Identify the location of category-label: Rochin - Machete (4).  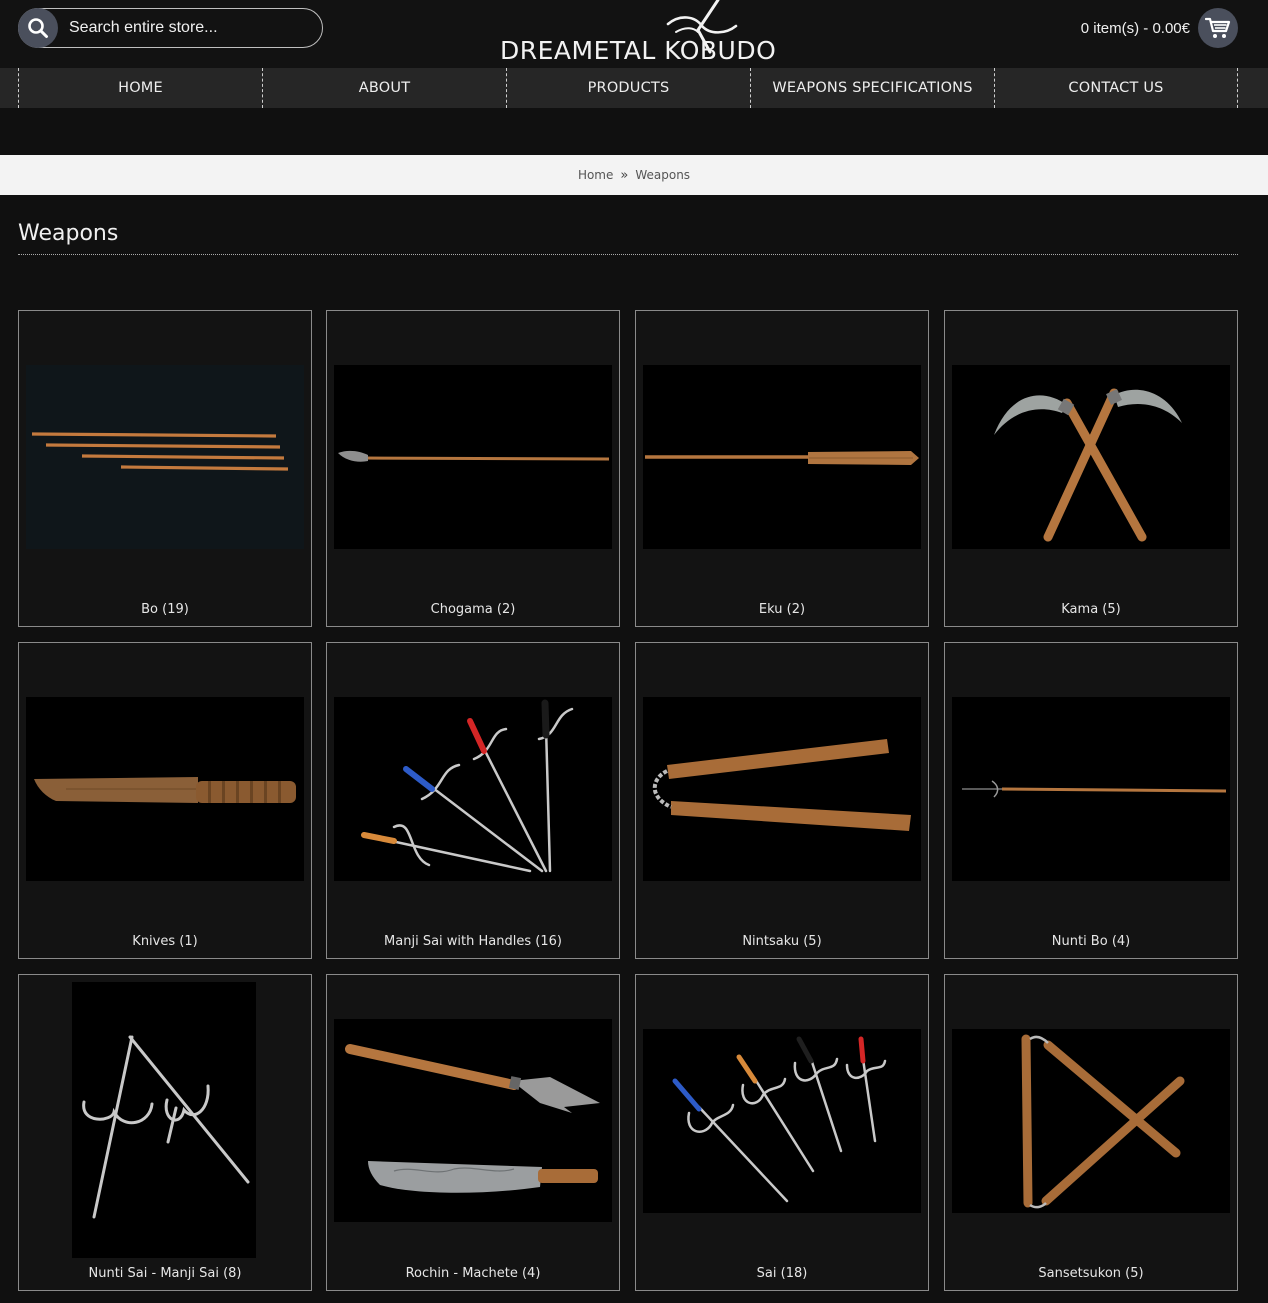
(473, 1273).